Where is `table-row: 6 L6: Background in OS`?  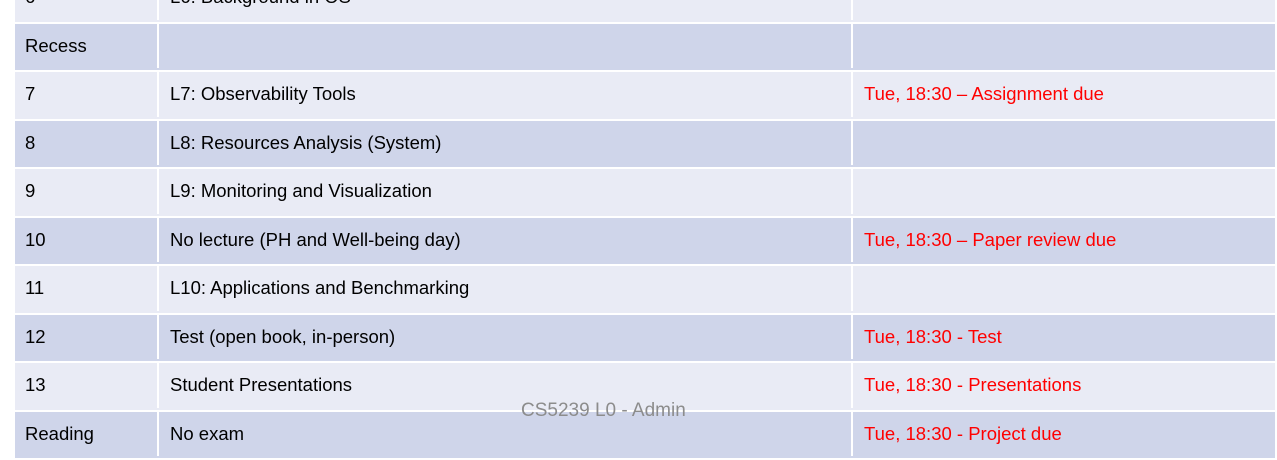 table-row: 6 L6: Background in OS is located at coordinates (645, 12).